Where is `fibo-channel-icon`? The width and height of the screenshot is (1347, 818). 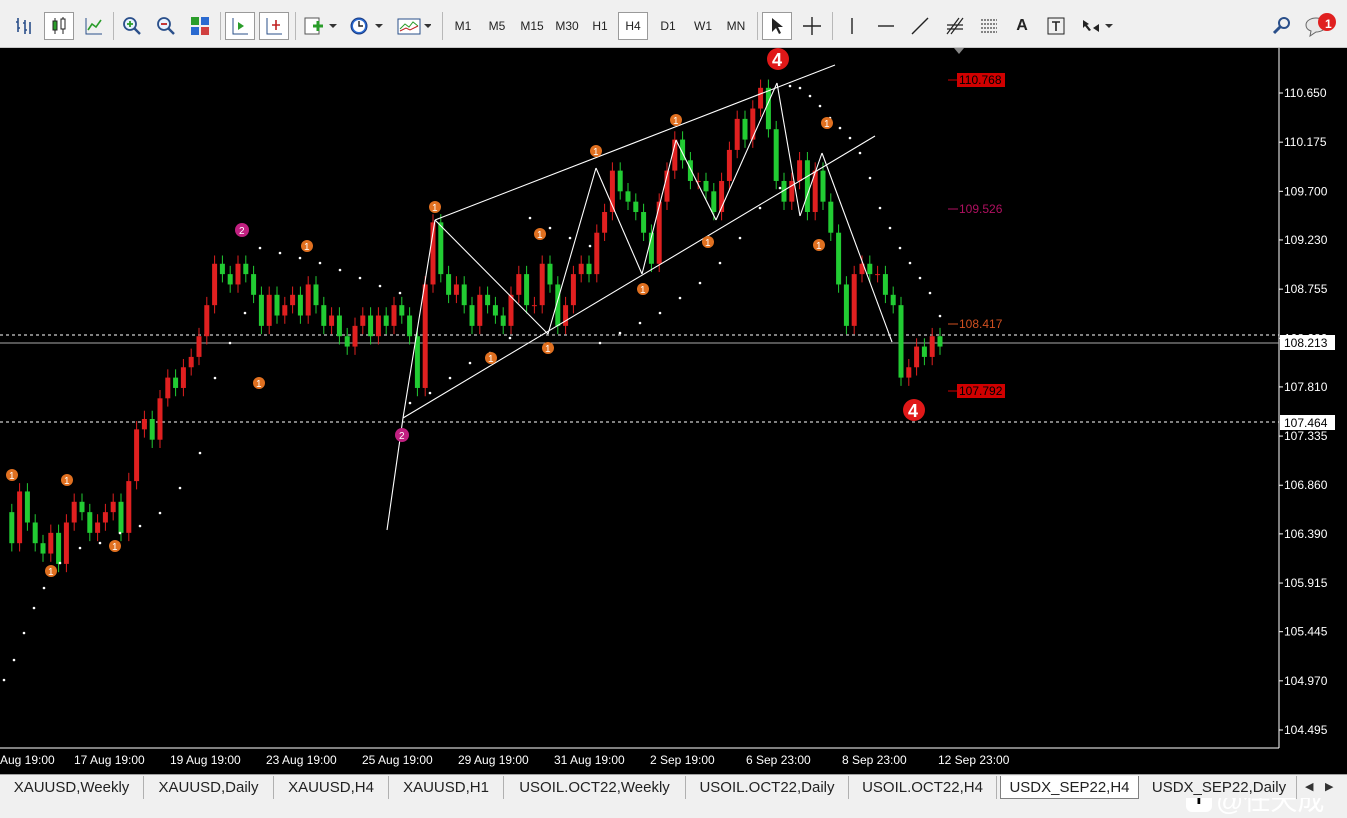 fibo-channel-icon is located at coordinates (989, 26).